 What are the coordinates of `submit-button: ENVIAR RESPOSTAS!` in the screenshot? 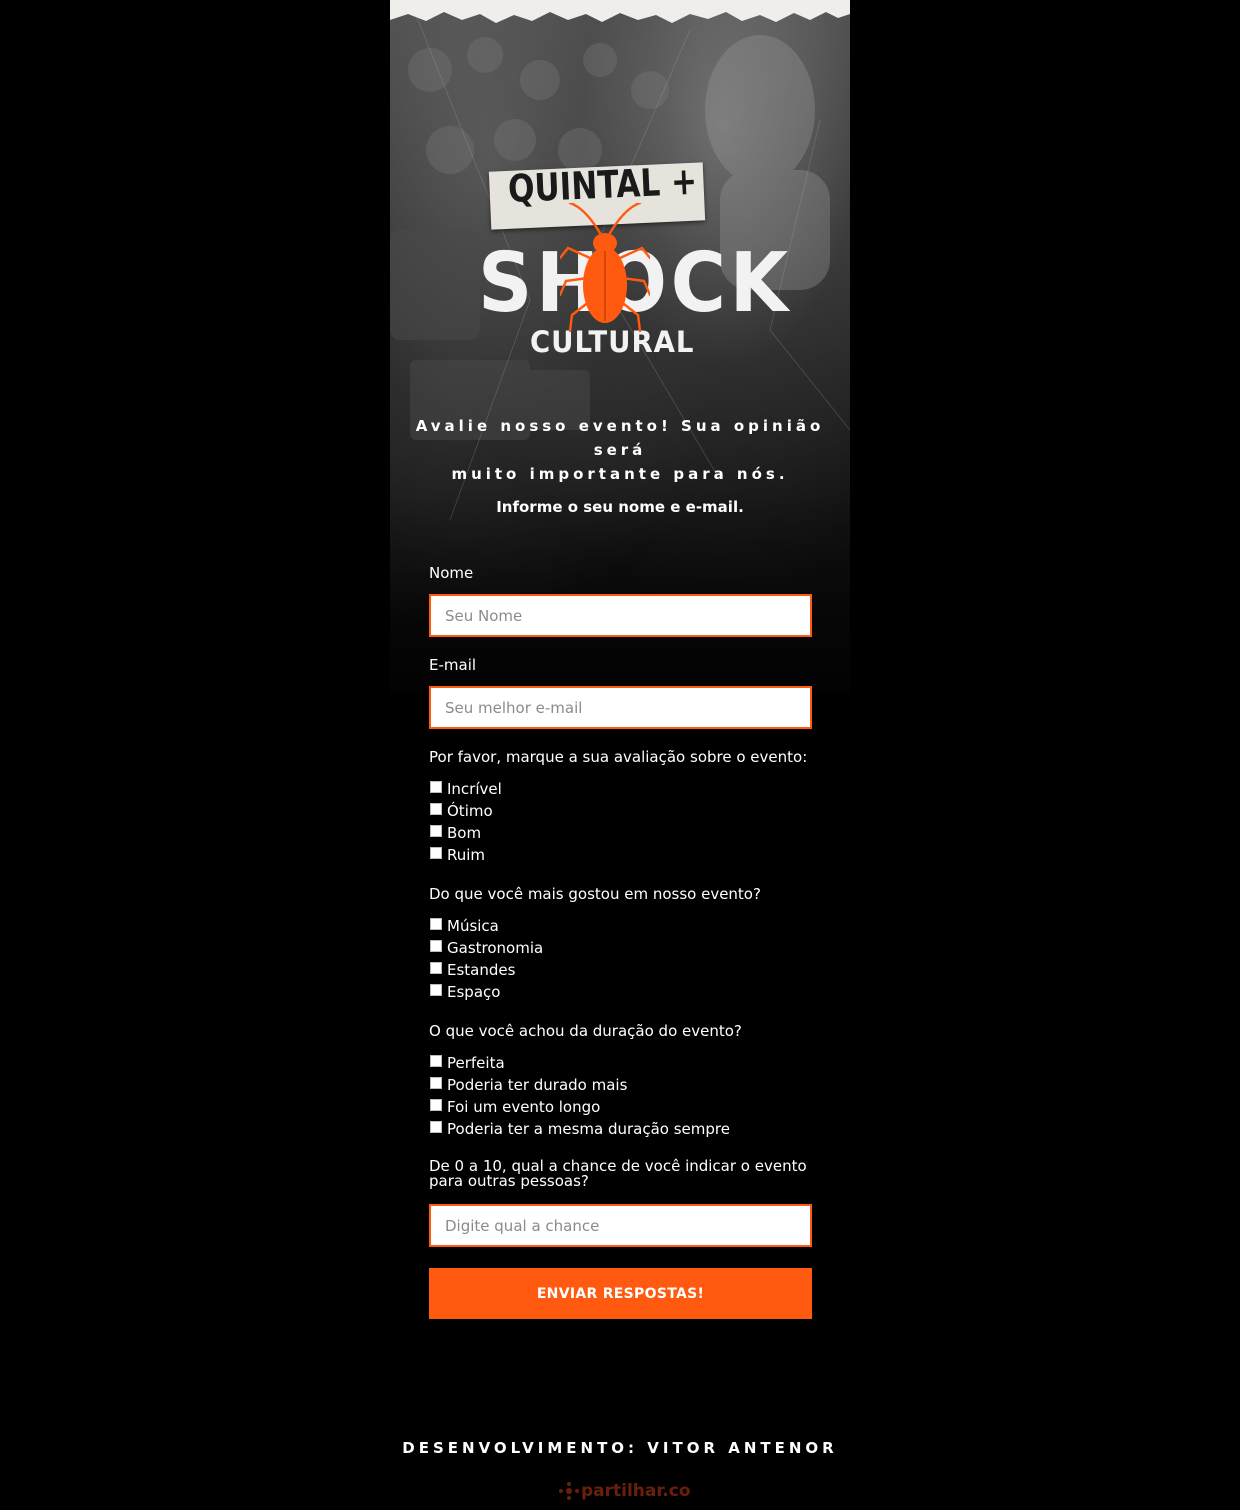 It's located at (620, 1293).